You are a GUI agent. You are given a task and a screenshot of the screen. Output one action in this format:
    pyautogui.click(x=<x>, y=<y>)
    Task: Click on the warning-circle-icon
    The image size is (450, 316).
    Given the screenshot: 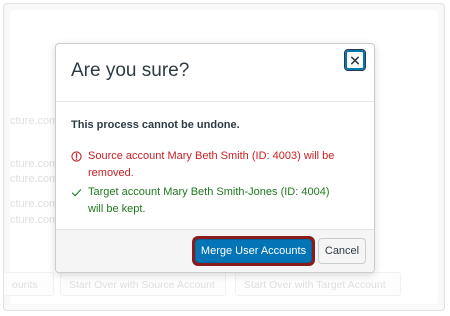 What is the action you would take?
    pyautogui.click(x=76, y=156)
    